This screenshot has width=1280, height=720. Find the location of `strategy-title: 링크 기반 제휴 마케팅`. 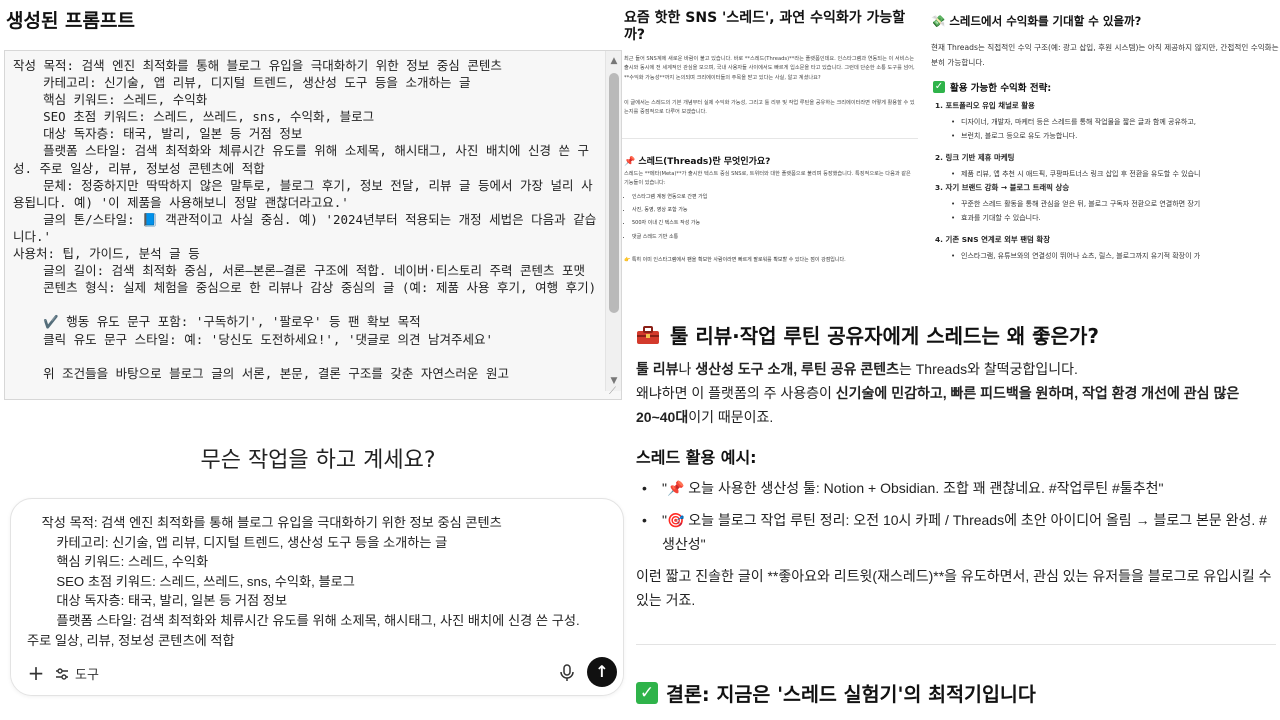

strategy-title: 링크 기반 제휴 마케팅 is located at coordinates (980, 157).